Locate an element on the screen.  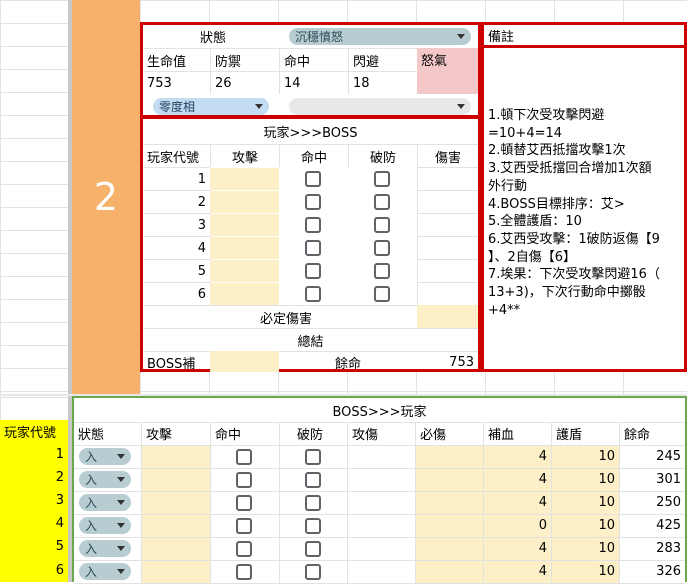
pa-row-id: 6 is located at coordinates (176, 293).